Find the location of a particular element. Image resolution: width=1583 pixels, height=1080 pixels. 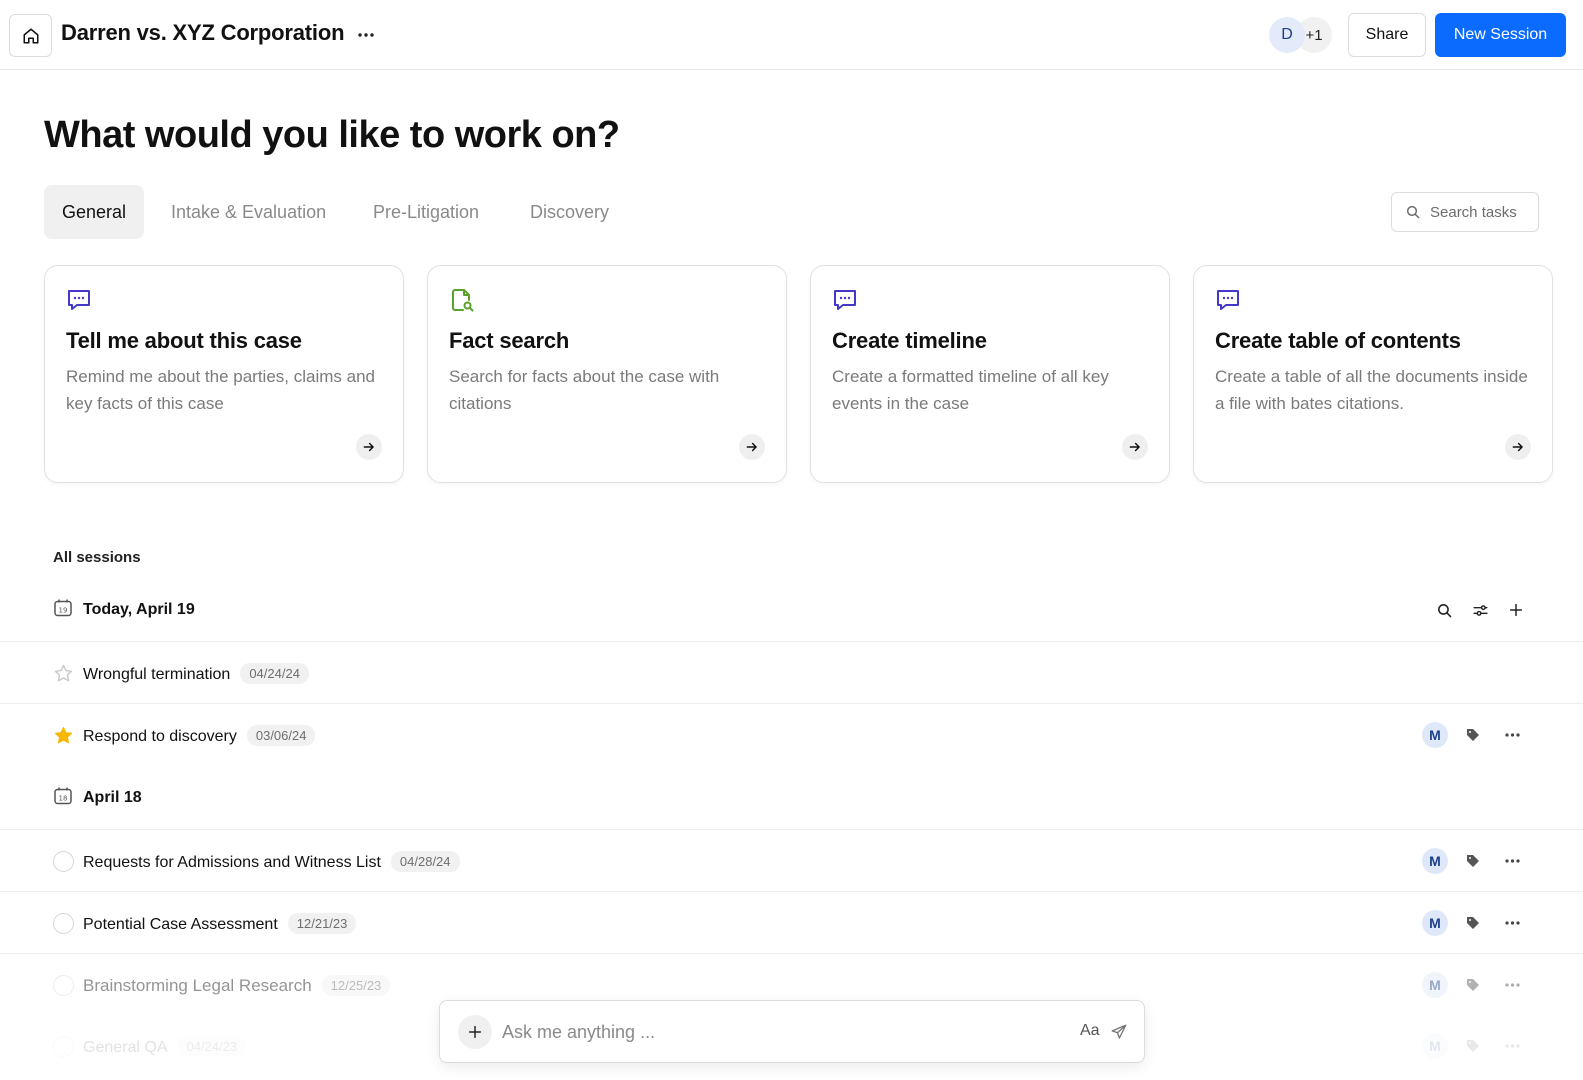

home-button is located at coordinates (30, 35).